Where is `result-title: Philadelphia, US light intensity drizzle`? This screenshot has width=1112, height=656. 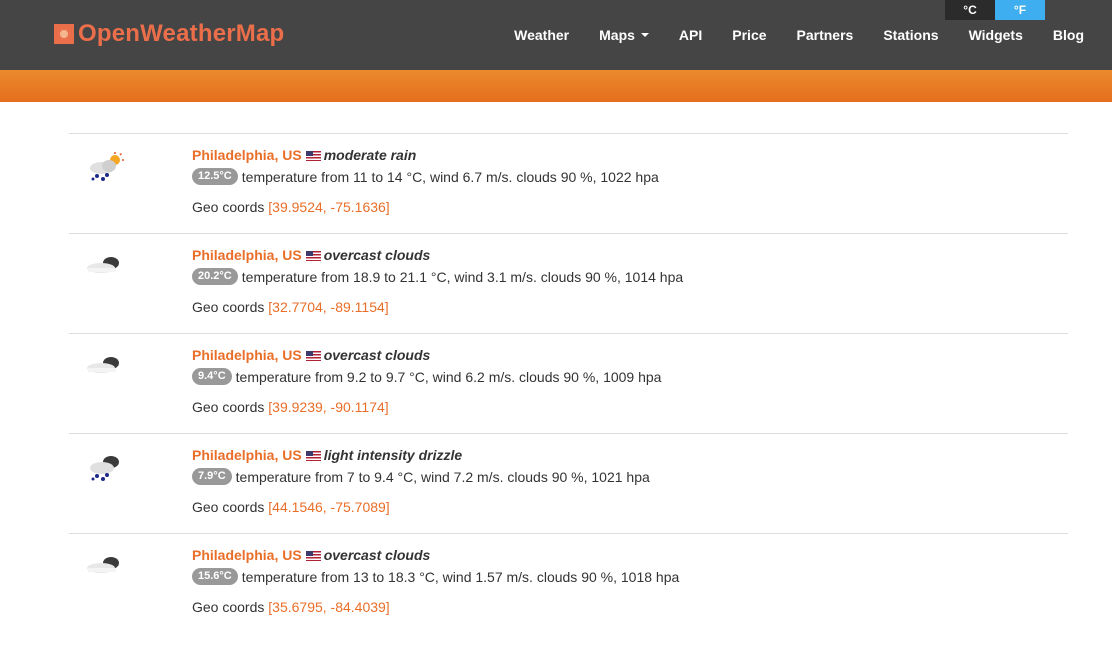 result-title: Philadelphia, US light intensity drizzle is located at coordinates (421, 456).